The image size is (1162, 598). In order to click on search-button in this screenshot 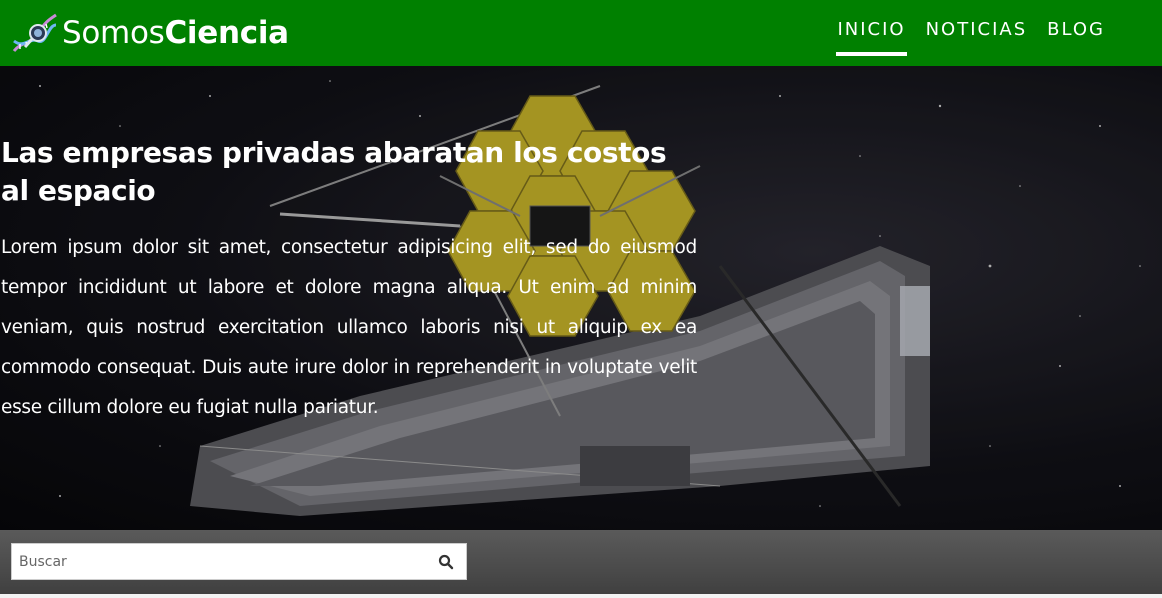, I will do `click(446, 561)`.